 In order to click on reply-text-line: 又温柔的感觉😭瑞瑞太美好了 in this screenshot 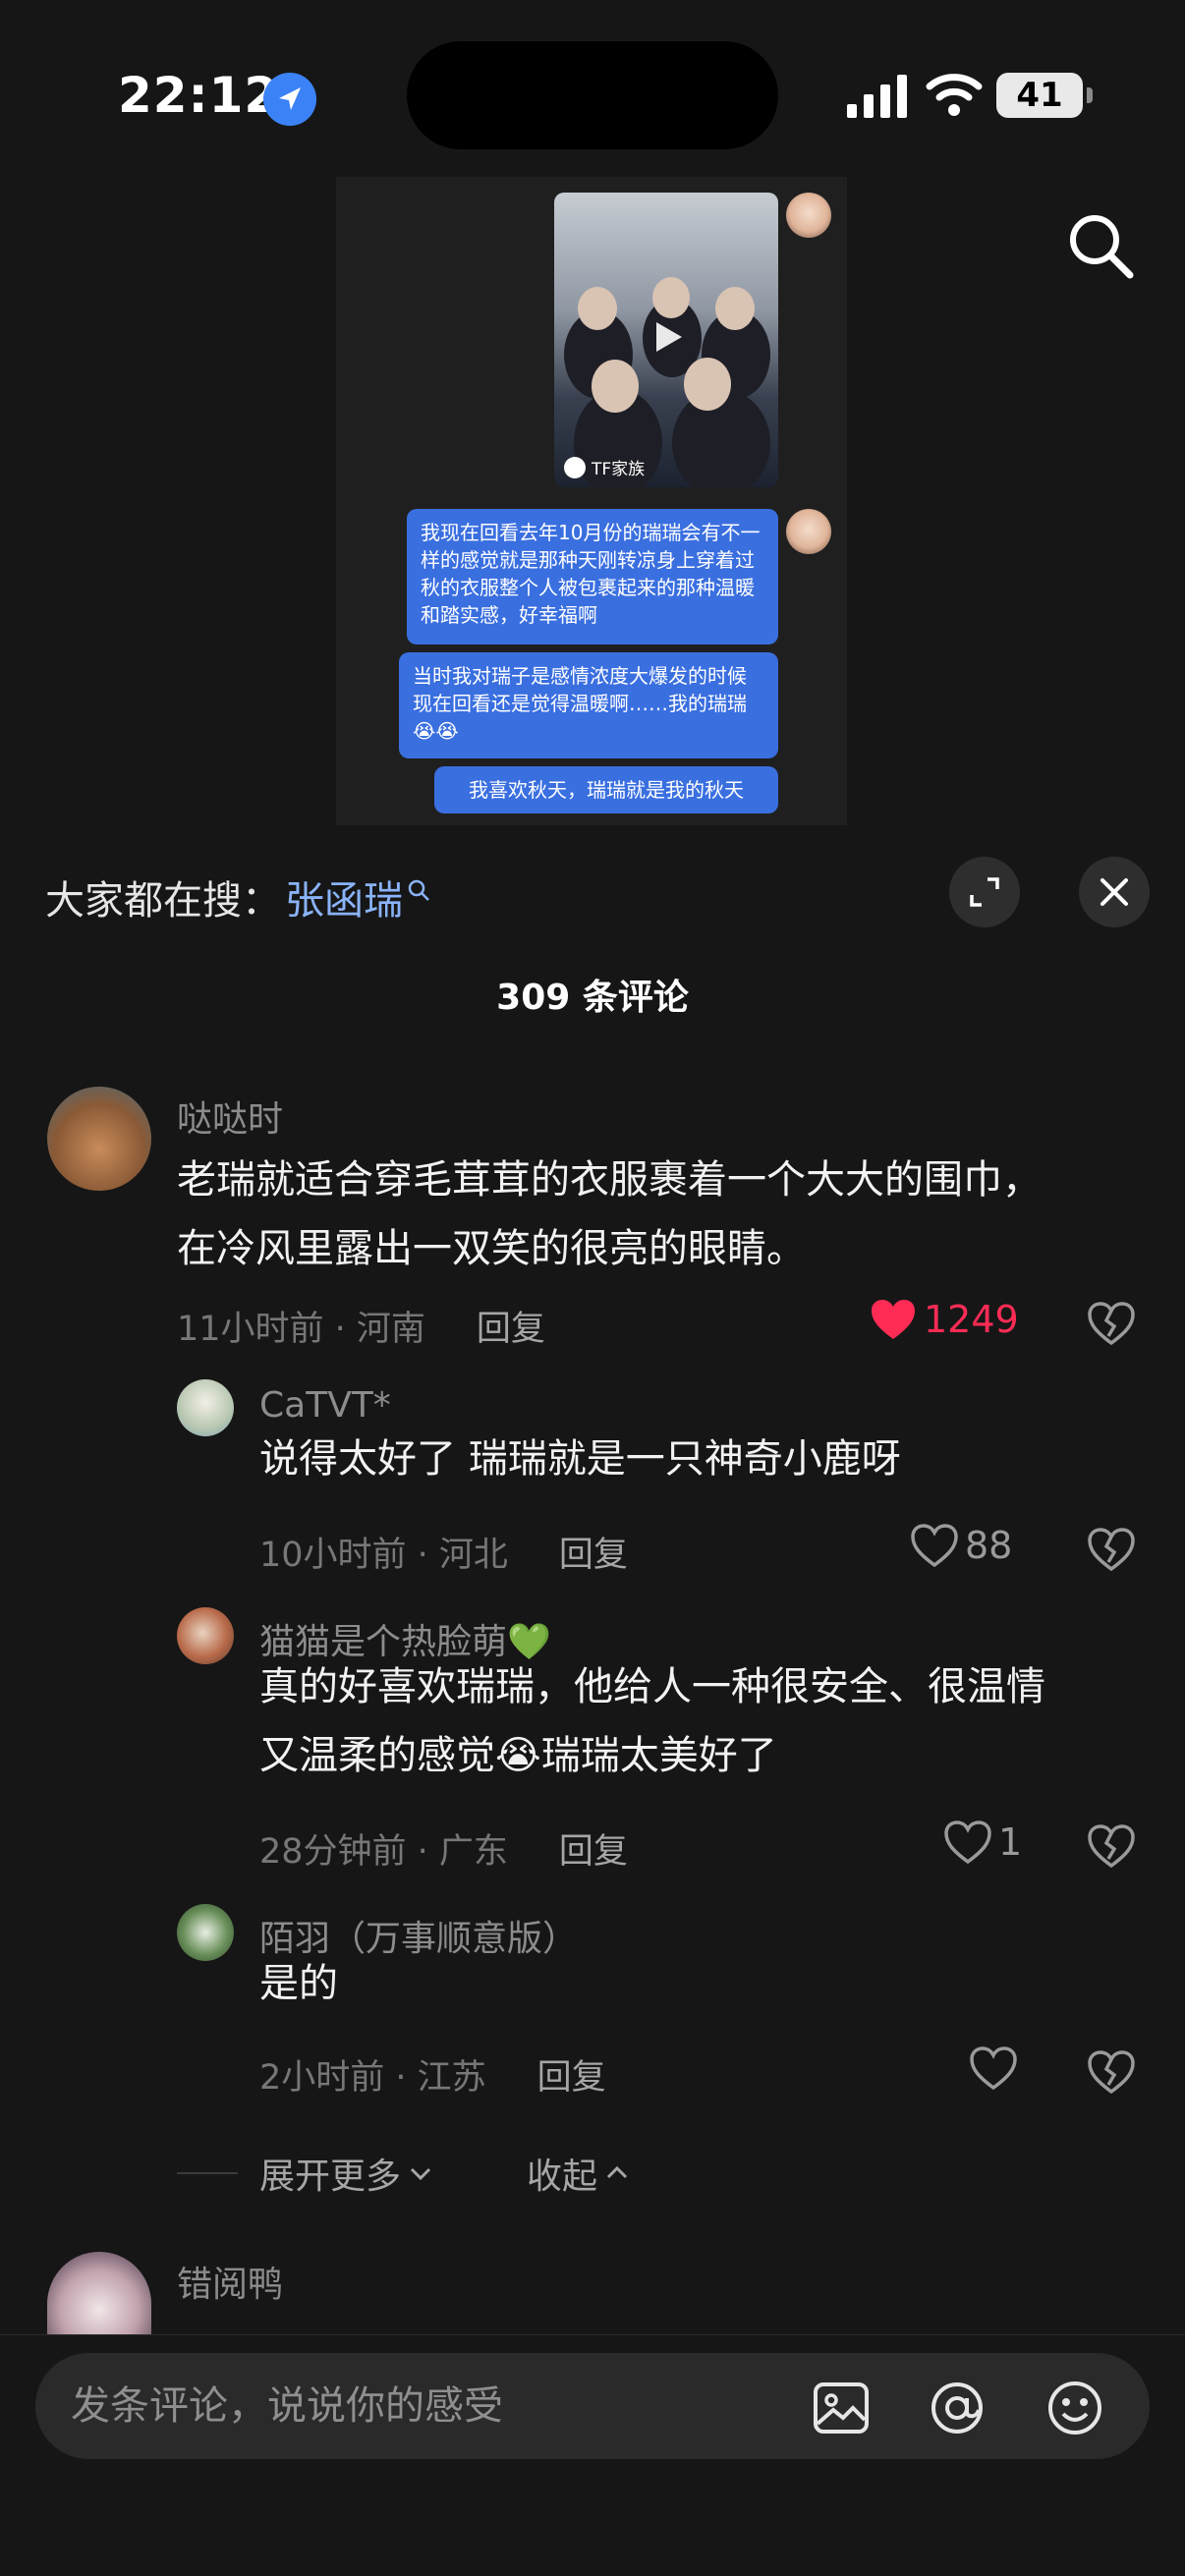, I will do `click(518, 1755)`.